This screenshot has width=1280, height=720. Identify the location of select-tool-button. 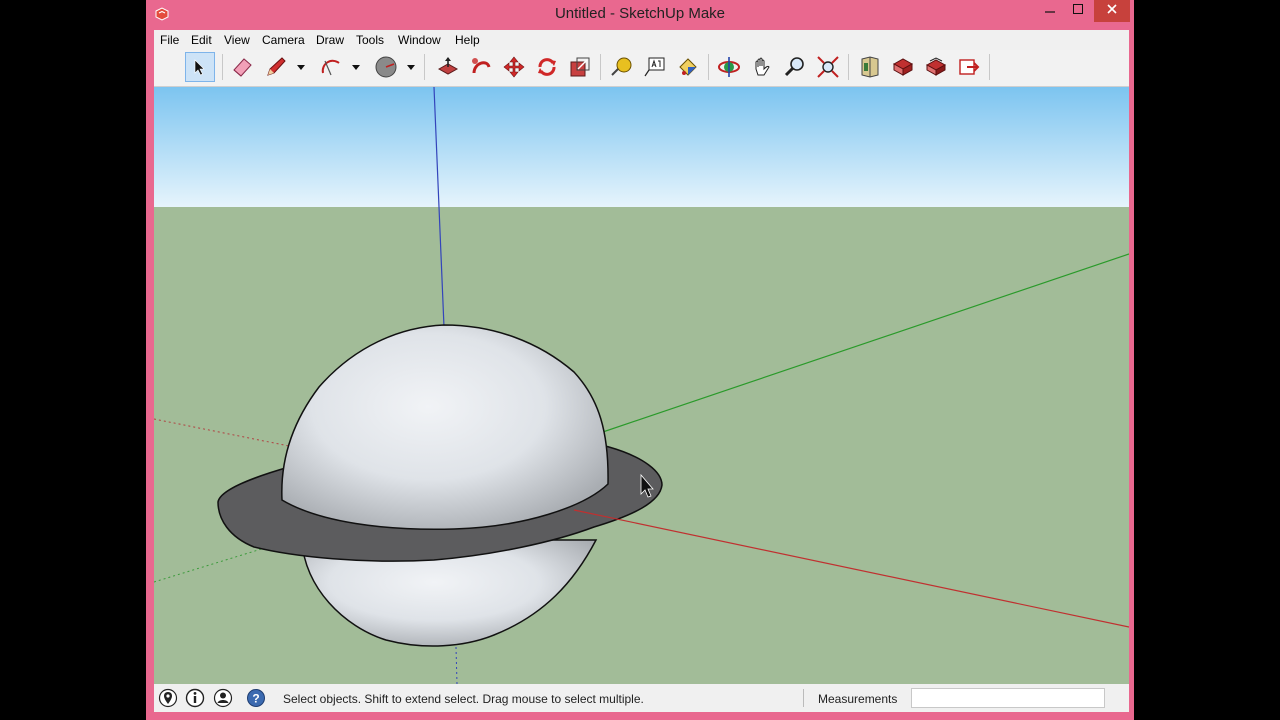
(200, 67).